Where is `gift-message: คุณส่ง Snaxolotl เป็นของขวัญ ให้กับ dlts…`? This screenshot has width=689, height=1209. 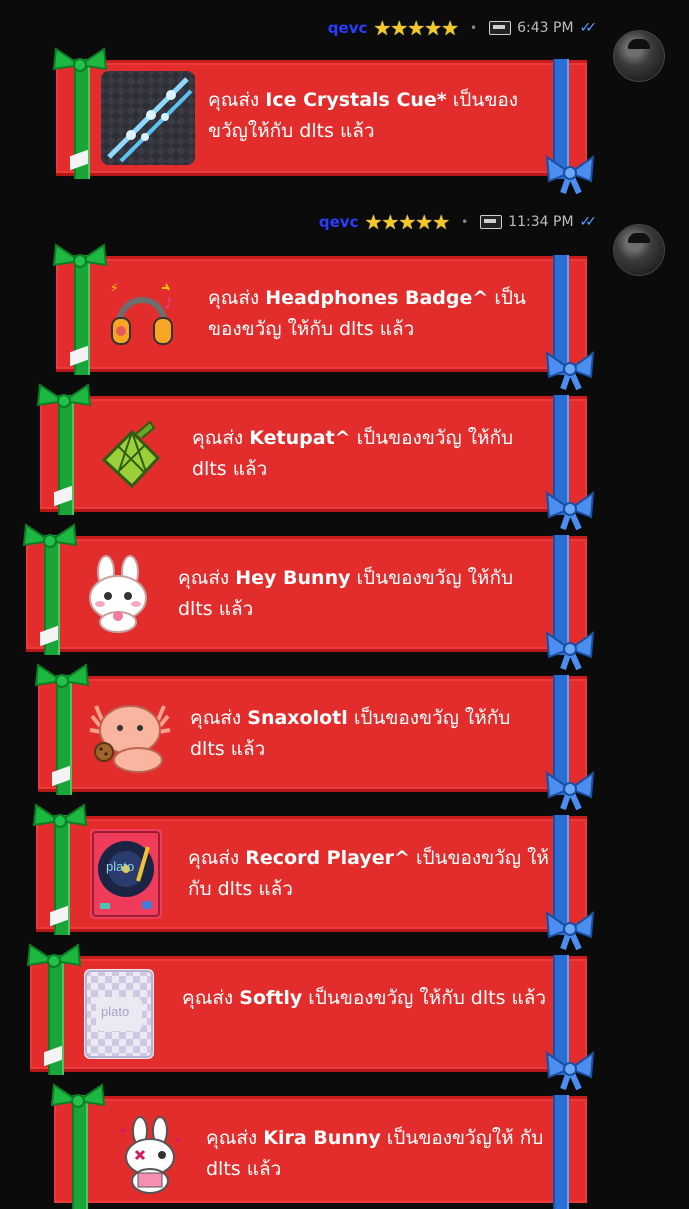 gift-message: คุณส่ง Snaxolotl เป็นของขวัญ ให้กับ dlts… is located at coordinates (350, 733).